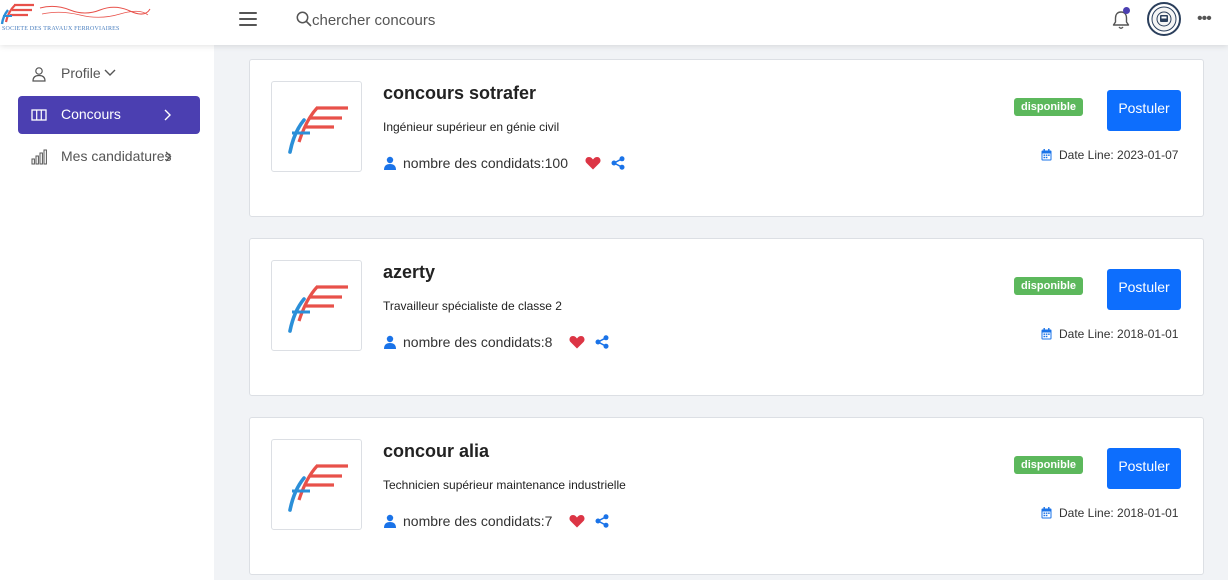 Image resolution: width=1228 pixels, height=580 pixels. Describe the element at coordinates (485, 163) in the screenshot. I see `candidates-count: nombre des condidats:100` at that location.